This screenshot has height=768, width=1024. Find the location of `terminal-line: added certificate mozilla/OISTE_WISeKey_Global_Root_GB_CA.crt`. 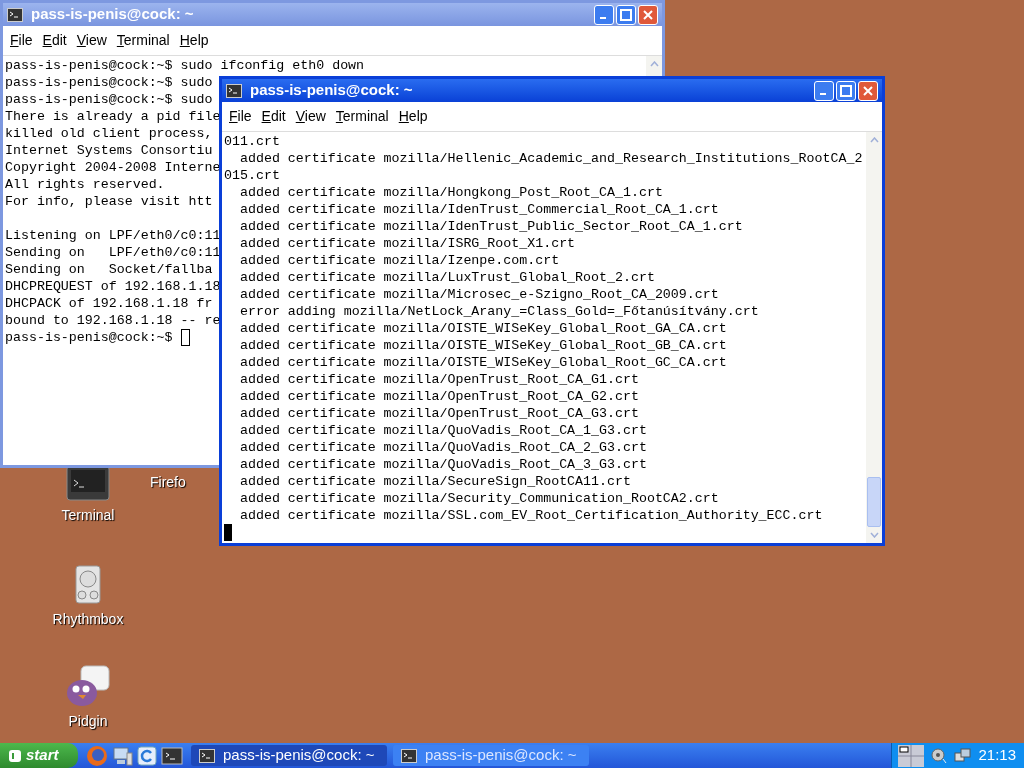

terminal-line: added certificate mozilla/OISTE_WISeKey_Global_Root_GB_CA.crt is located at coordinates (482, 345).